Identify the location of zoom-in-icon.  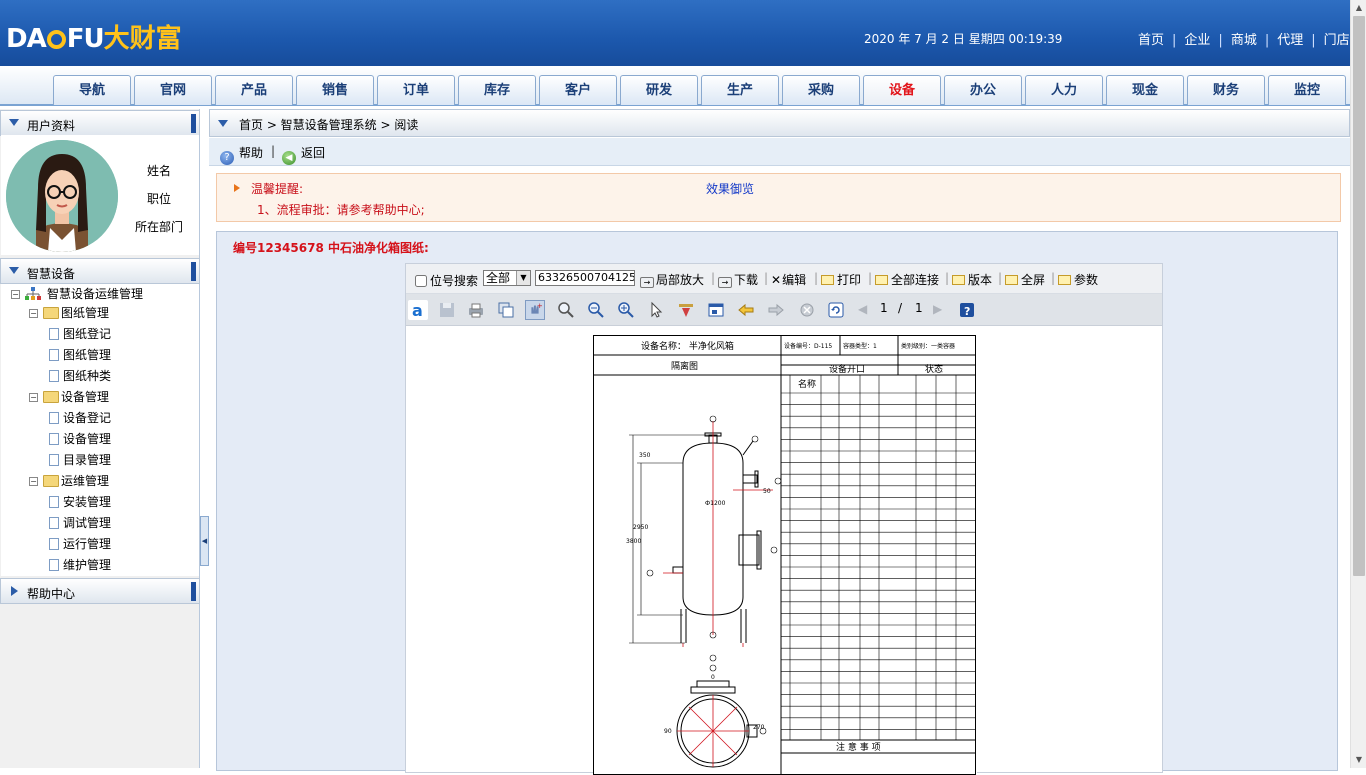
(626, 310).